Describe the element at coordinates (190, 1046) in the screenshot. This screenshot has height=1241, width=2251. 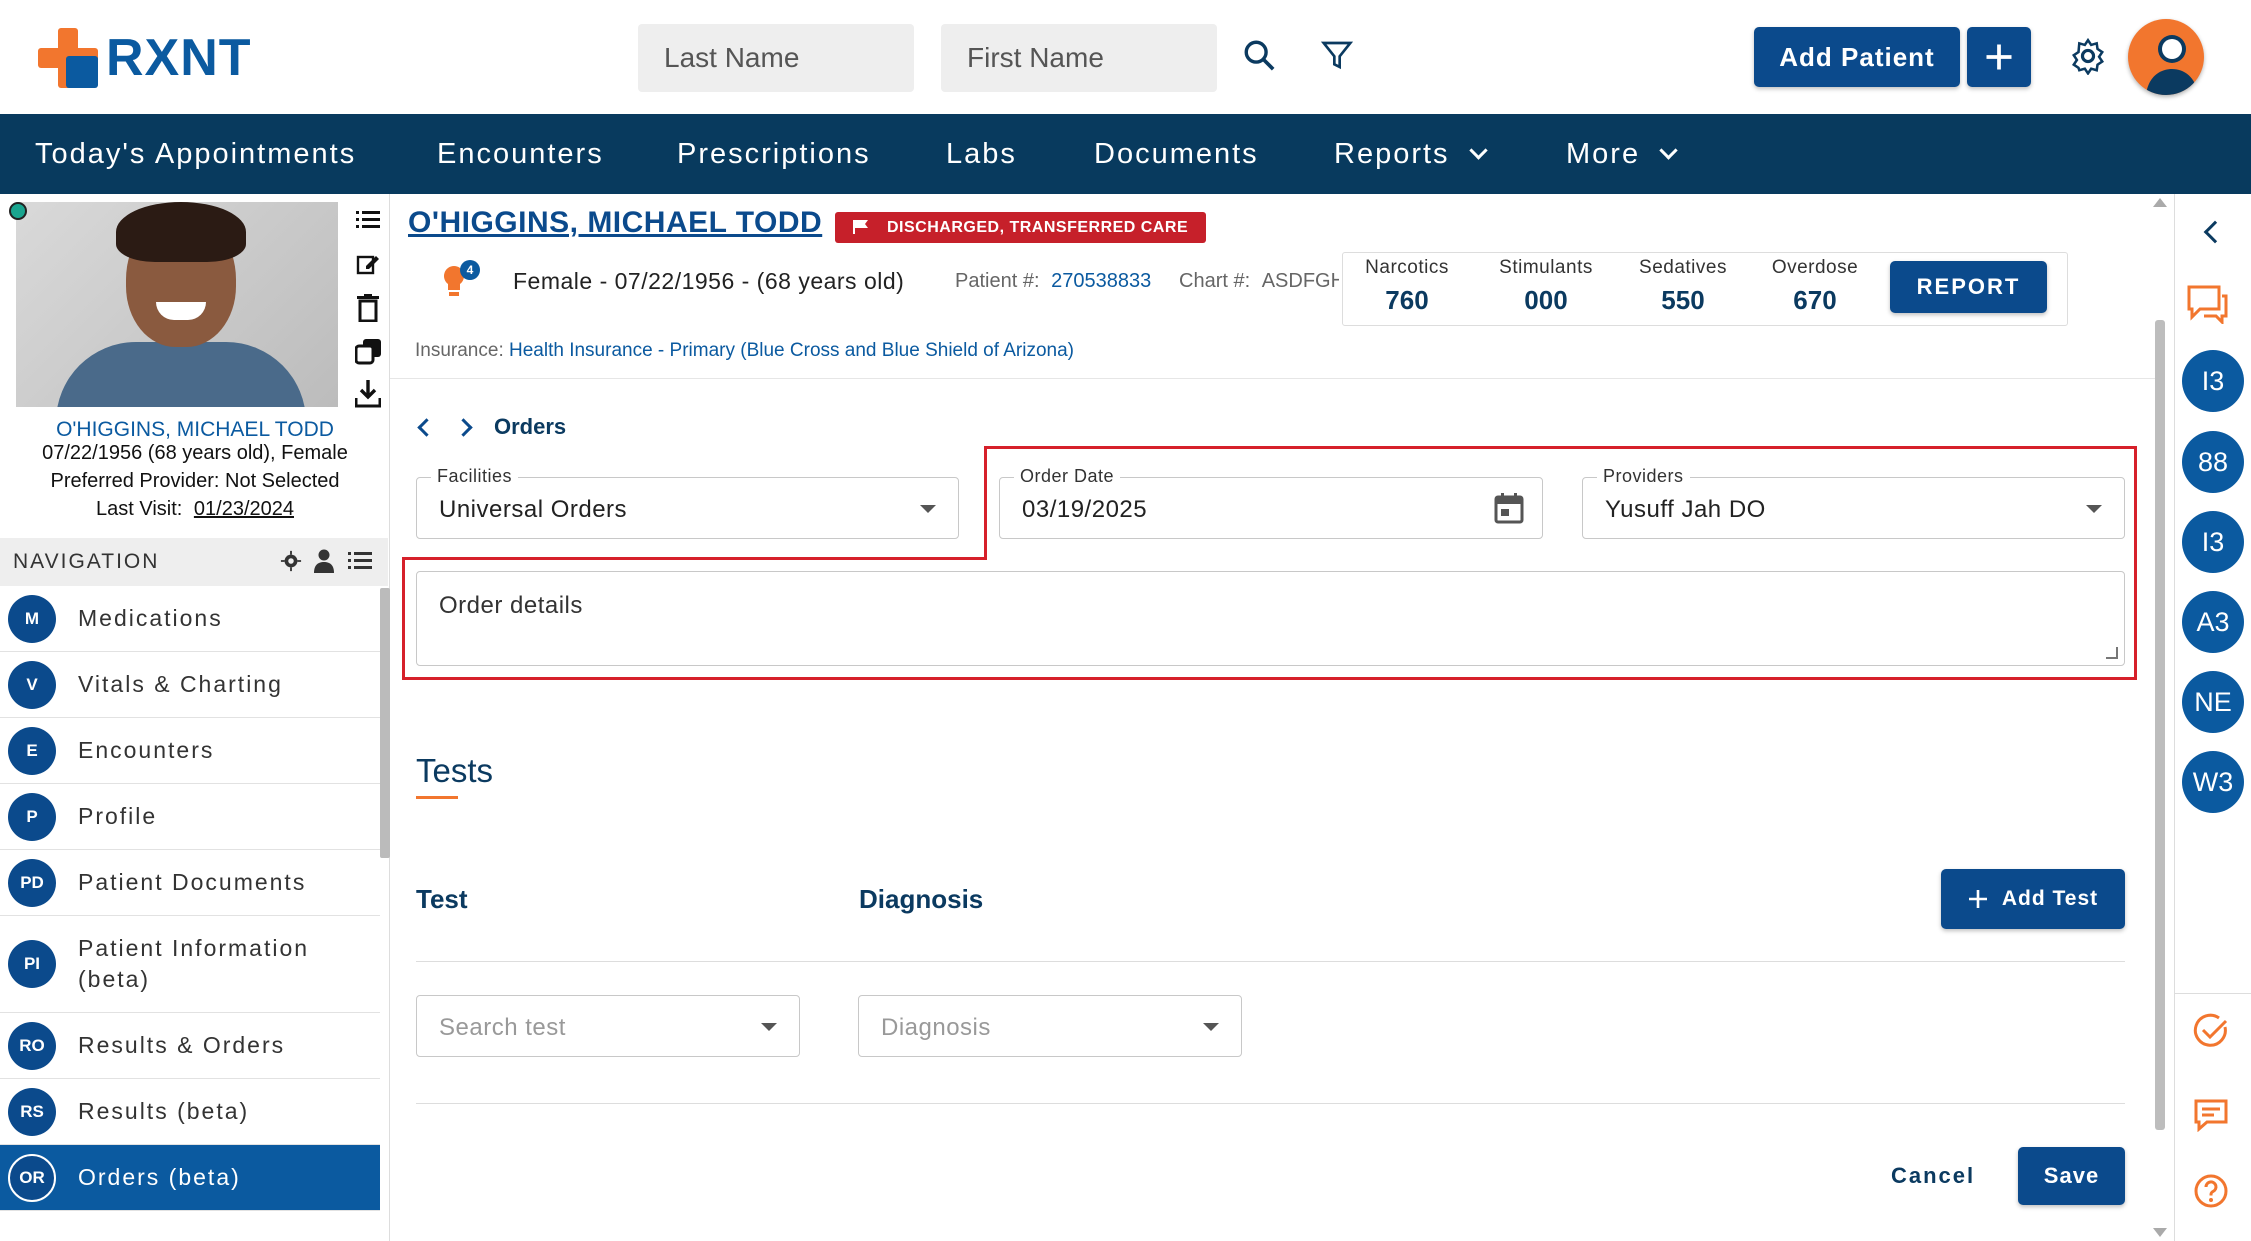
I see `nav-item-results-orders: RO Results & Orders` at that location.